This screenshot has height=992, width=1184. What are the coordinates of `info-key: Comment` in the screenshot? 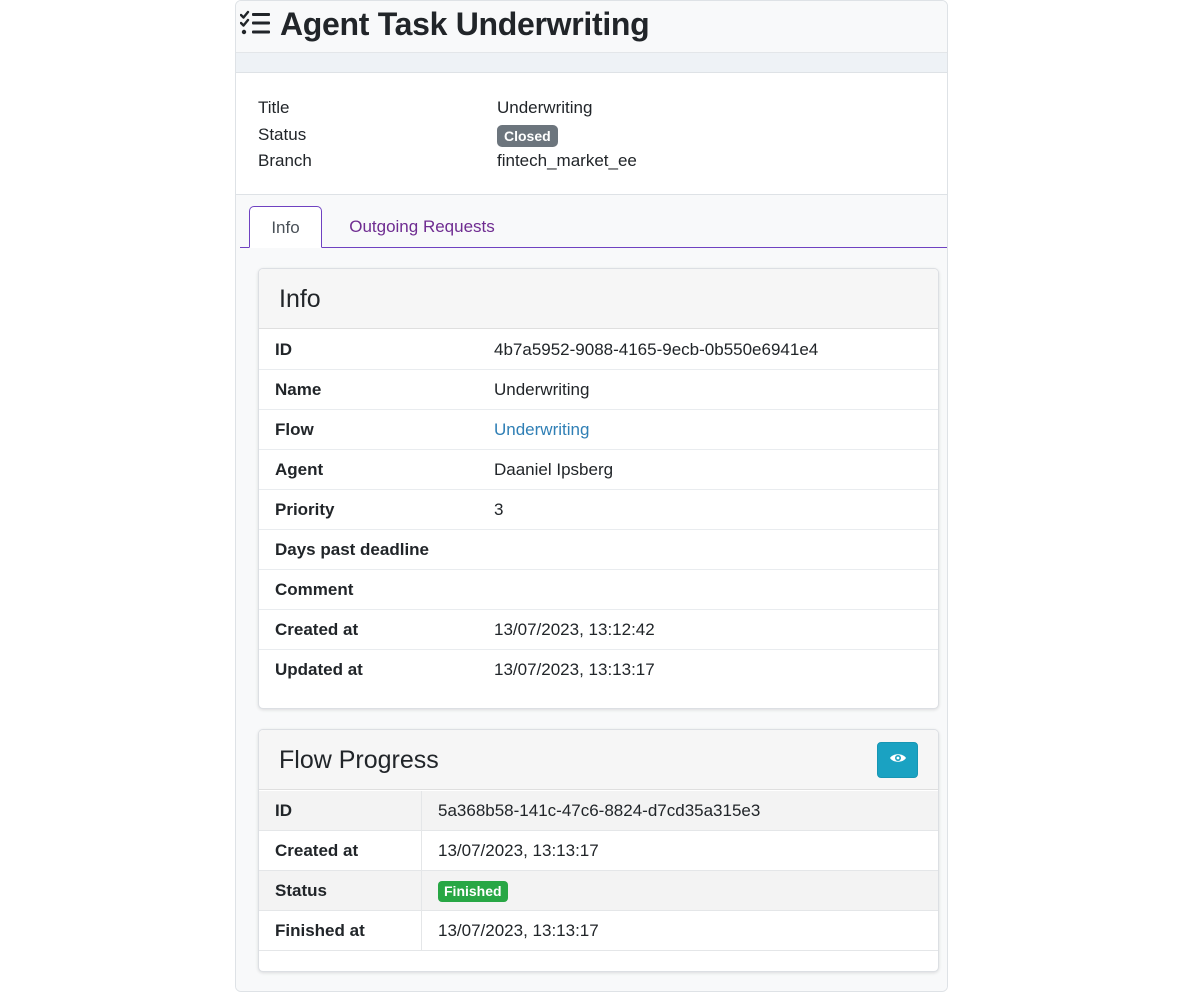 It's located at (314, 589).